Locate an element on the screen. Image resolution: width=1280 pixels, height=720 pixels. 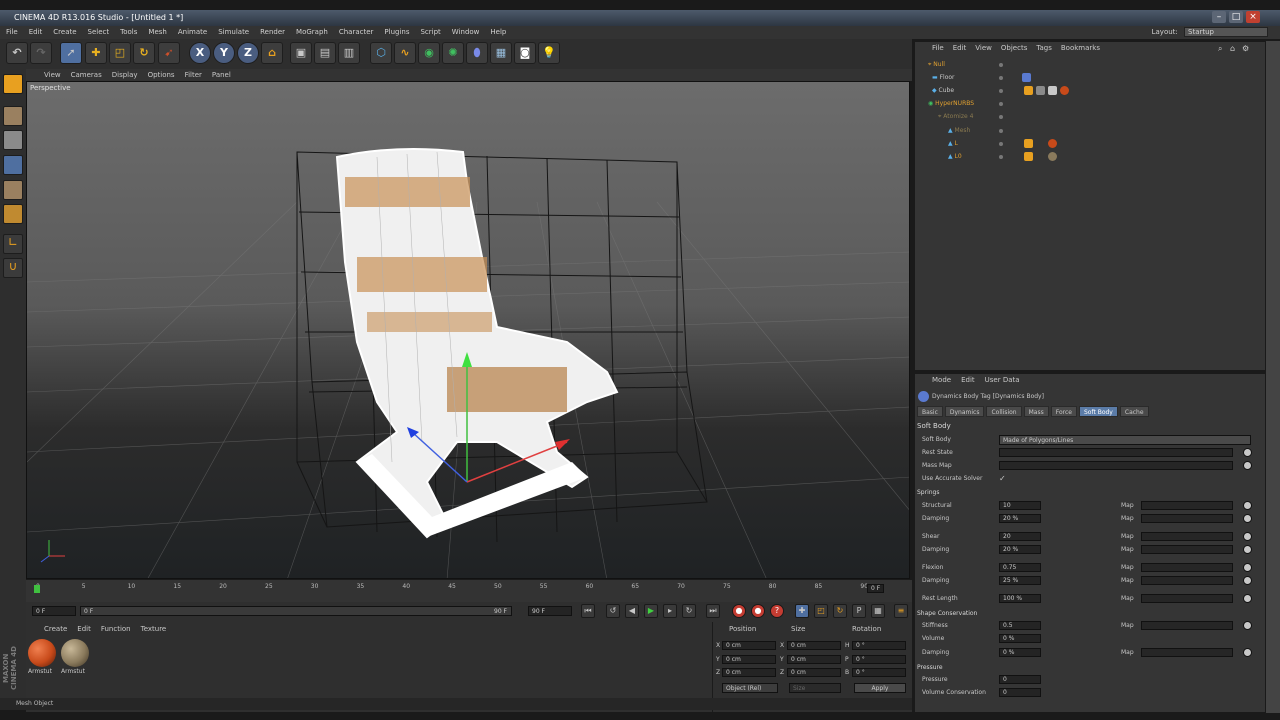
om-menu-objects: Objects is located at coordinates (1014, 48).